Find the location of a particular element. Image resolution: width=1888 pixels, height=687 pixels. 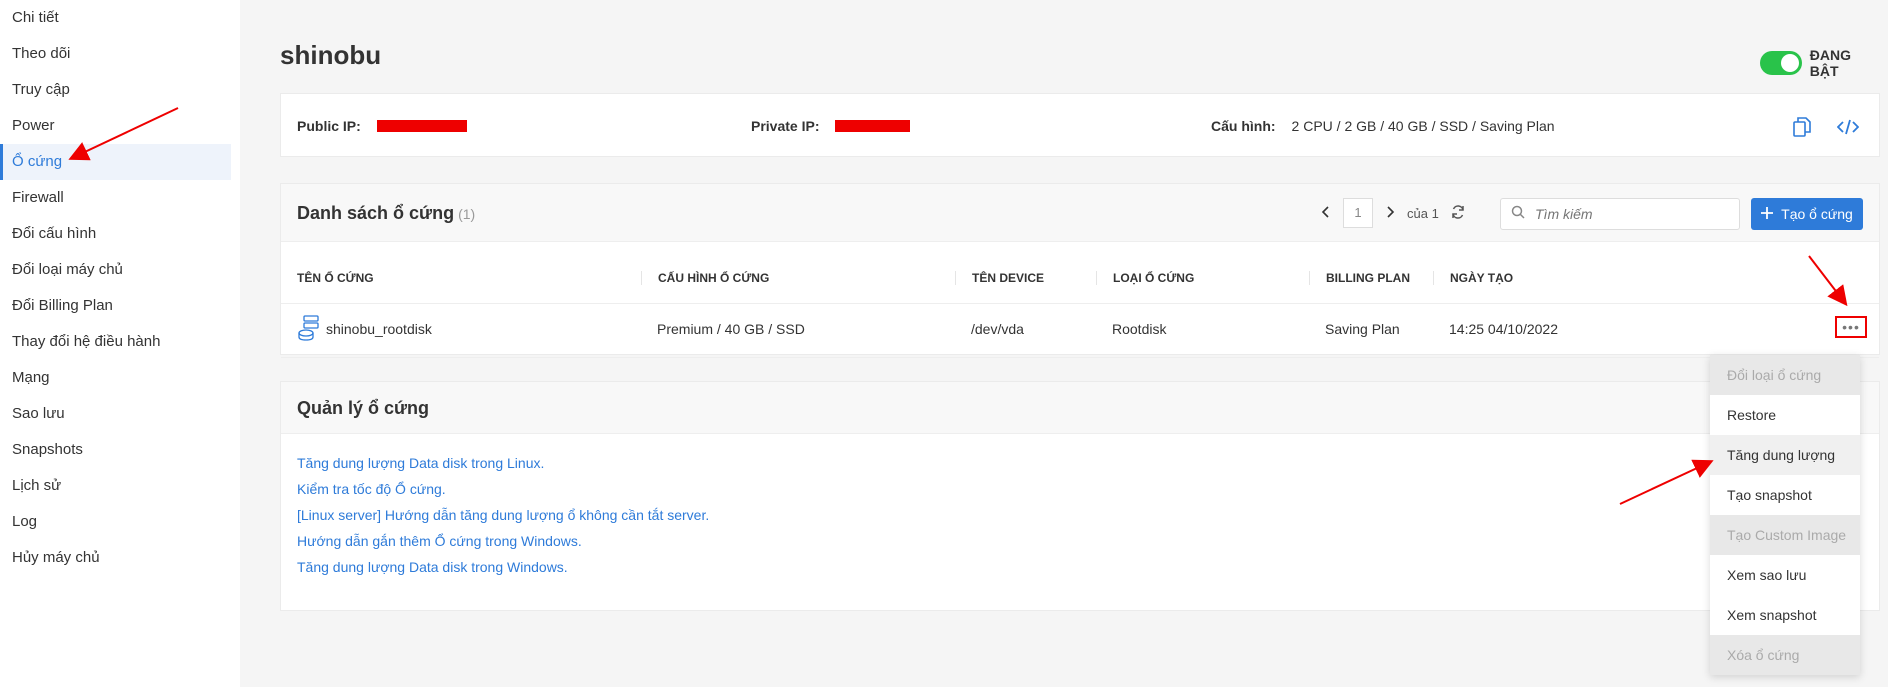

menu-item-delete-disk: Xóa ổ cứng is located at coordinates (1785, 655).